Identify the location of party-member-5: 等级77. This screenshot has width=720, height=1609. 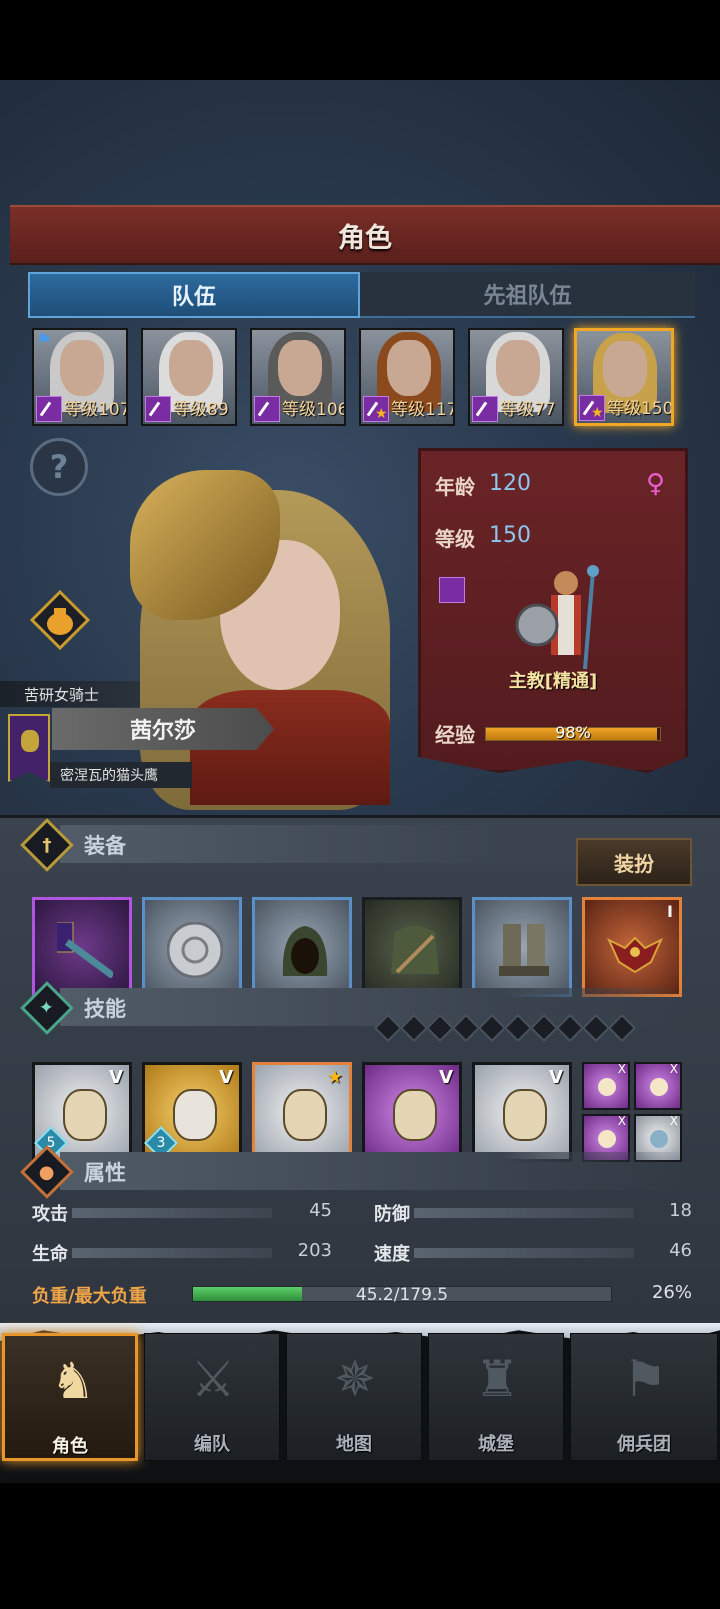
(516, 377).